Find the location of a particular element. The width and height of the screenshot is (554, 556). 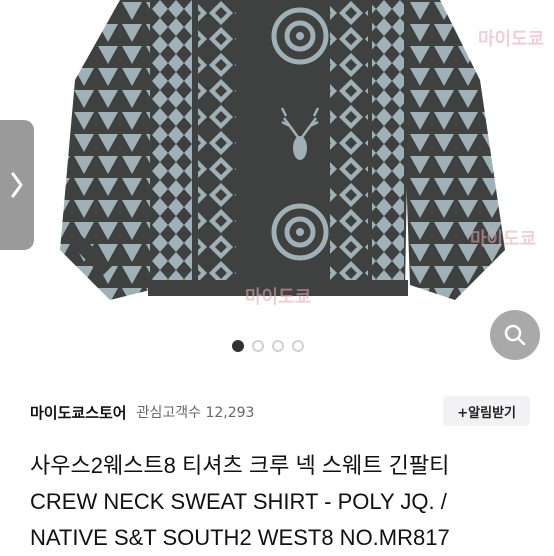

alarm-label: +알림받기 is located at coordinates (486, 413).